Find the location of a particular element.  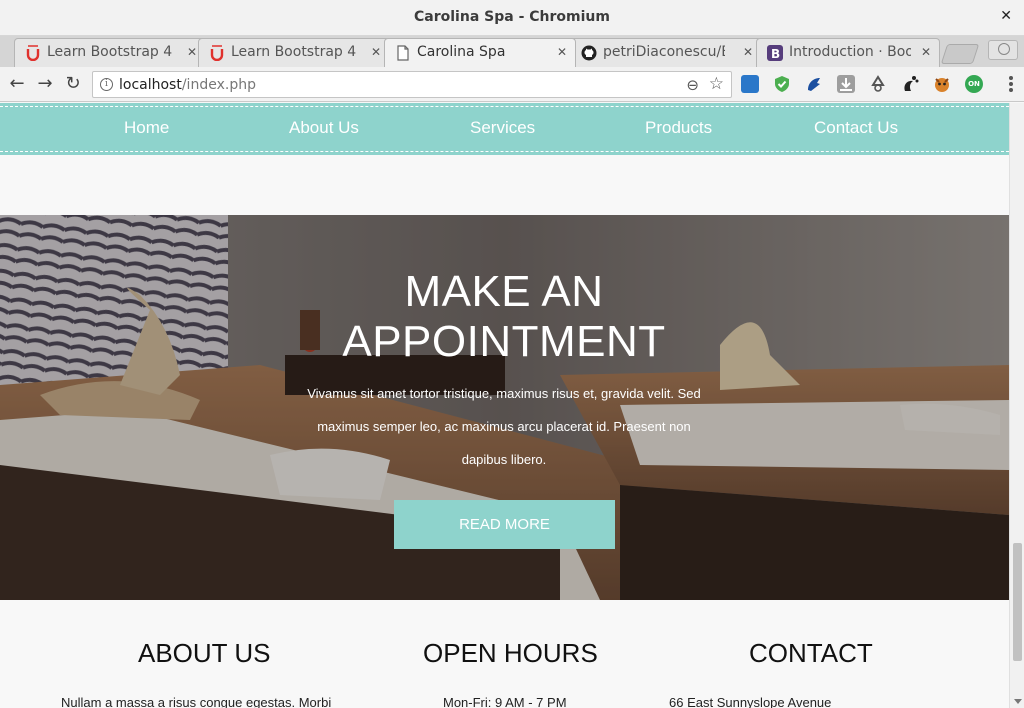

scrollbar-thumb is located at coordinates (1017, 602).